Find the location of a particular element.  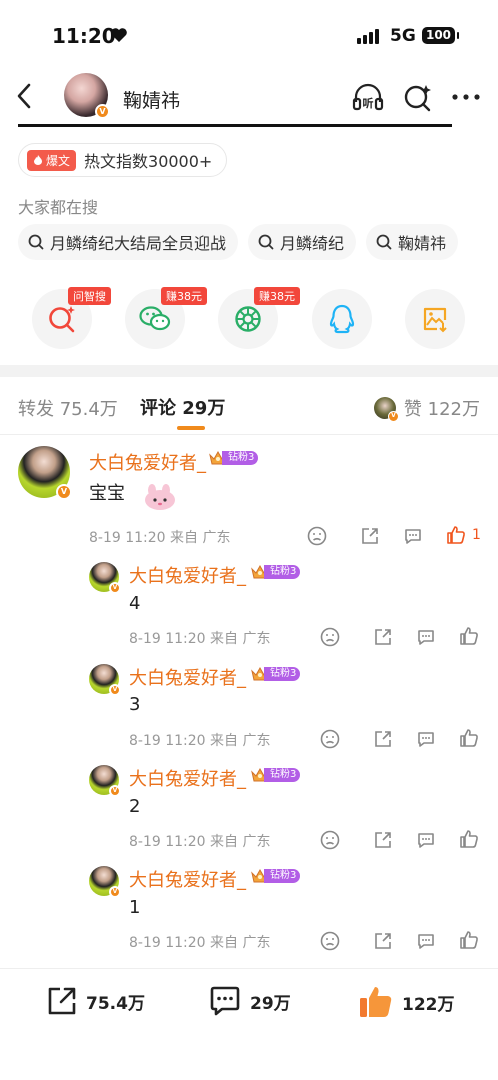

headphones-icon: 听 is located at coordinates (368, 97).